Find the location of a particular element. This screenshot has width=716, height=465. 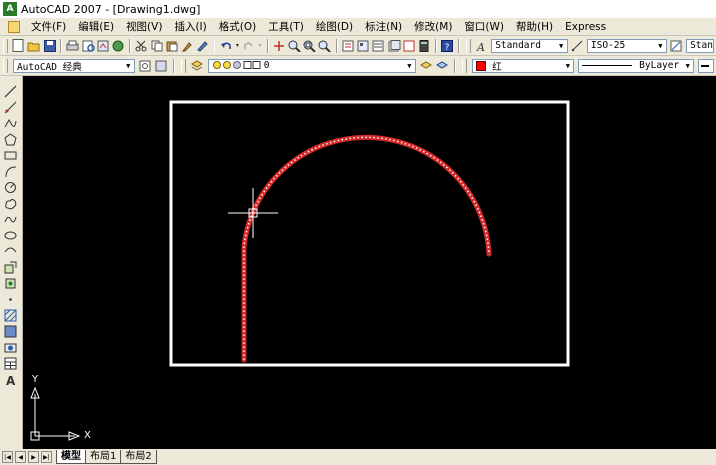

zoom-realtime-icon is located at coordinates (294, 45).